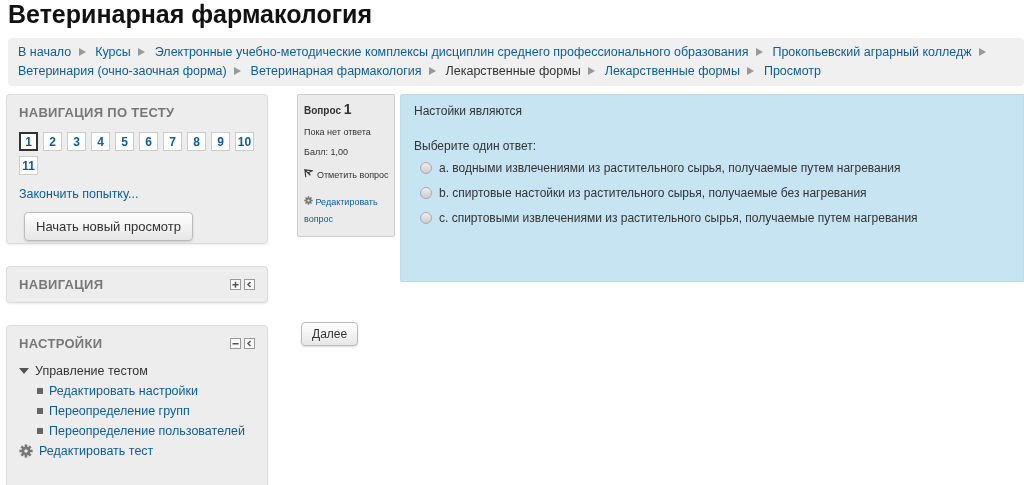 The image size is (1024, 485). Describe the element at coordinates (678, 218) in the screenshot. I see `answer-option: c. спиртовыми извлечениями из растительного сырья, получаемые путем нагревания` at that location.